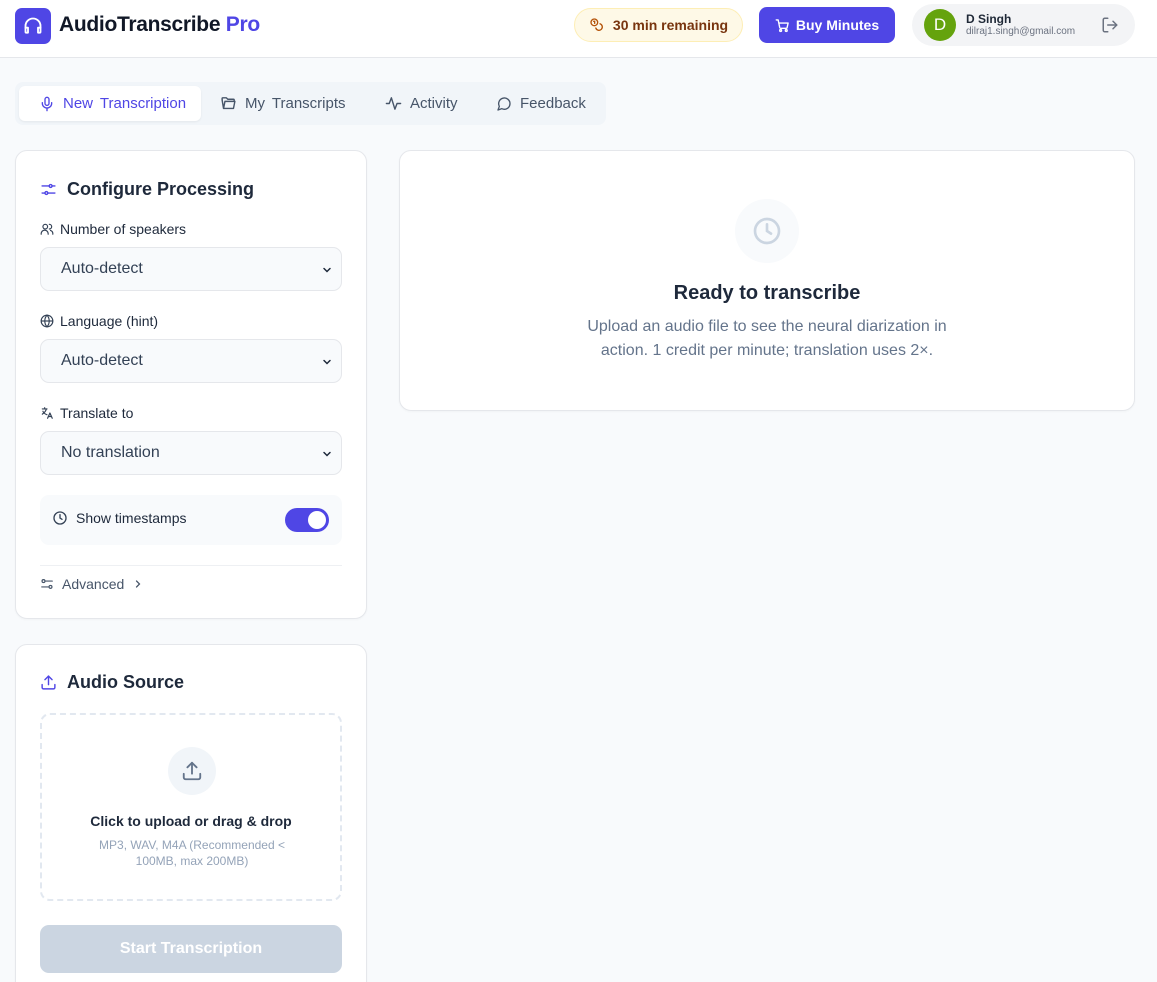 This screenshot has width=1157, height=982. I want to click on timestamps-toggle, so click(307, 520).